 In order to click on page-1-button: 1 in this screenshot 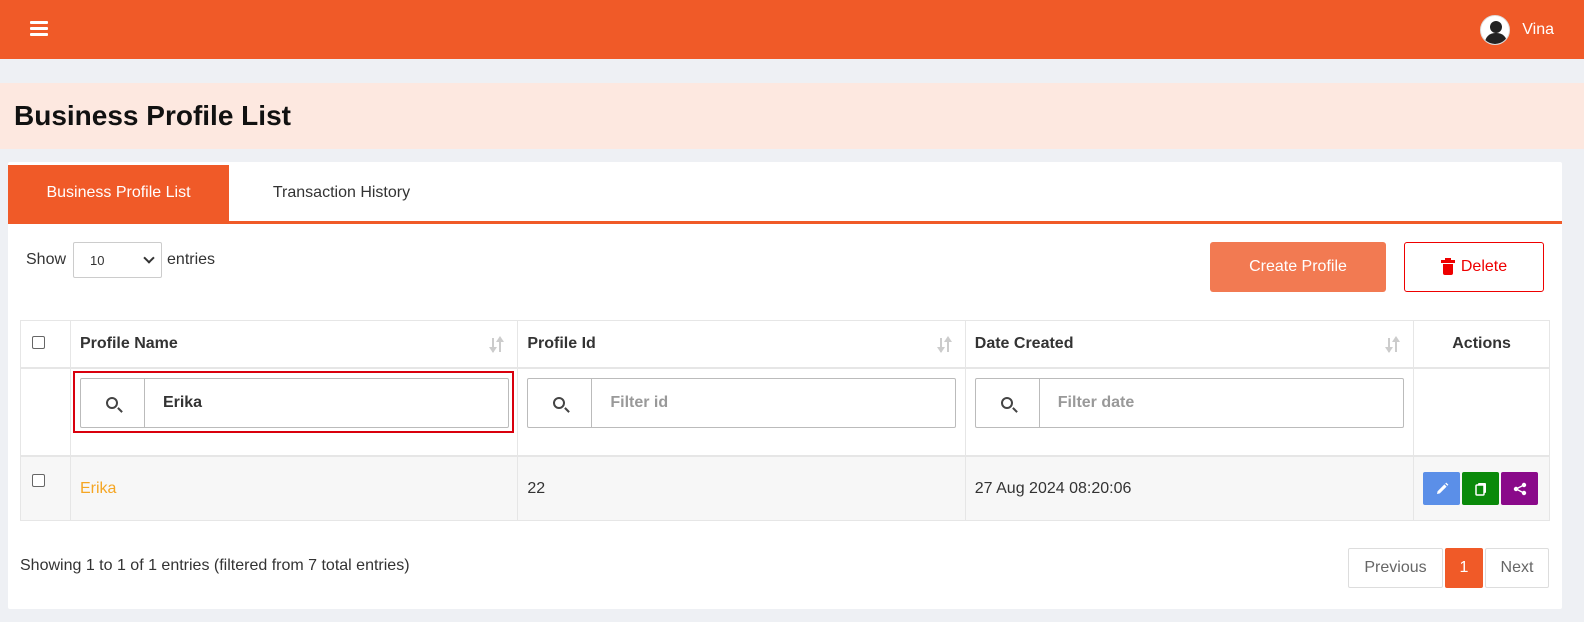, I will do `click(1464, 568)`.